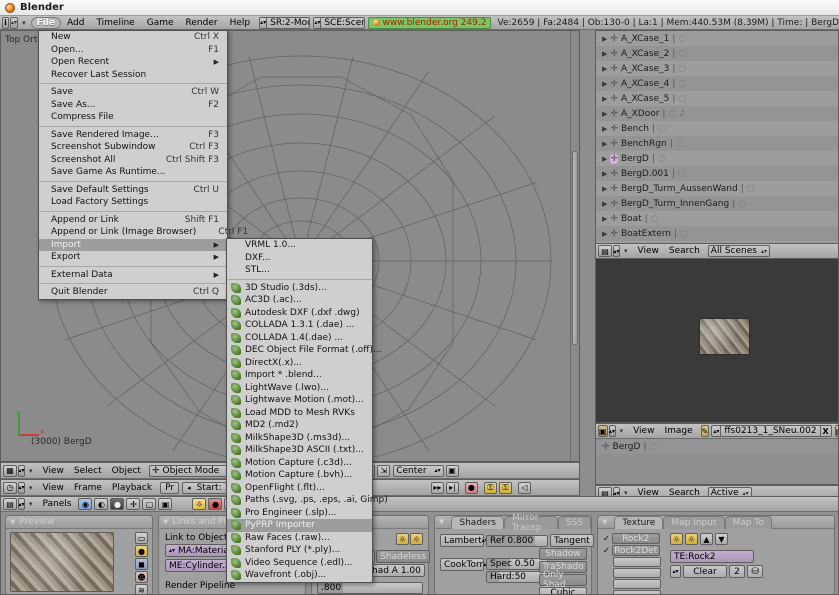 This screenshot has height=595, width=839. Describe the element at coordinates (402, 539) in the screenshot. I see `ramp-col-icon: ☼` at that location.